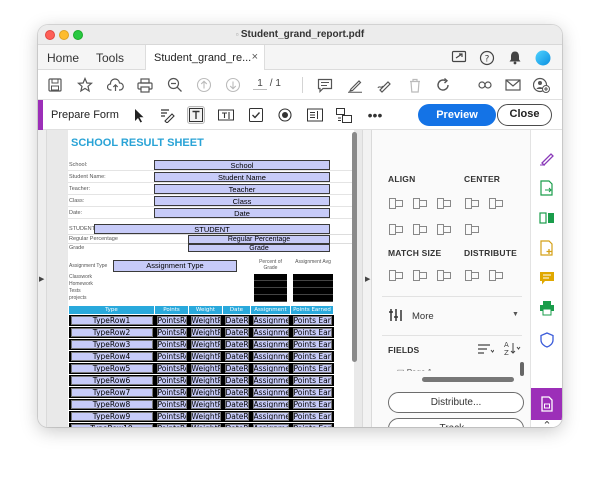  Describe the element at coordinates (471, 275) in the screenshot. I see `distribute-vertical-icon` at that location.